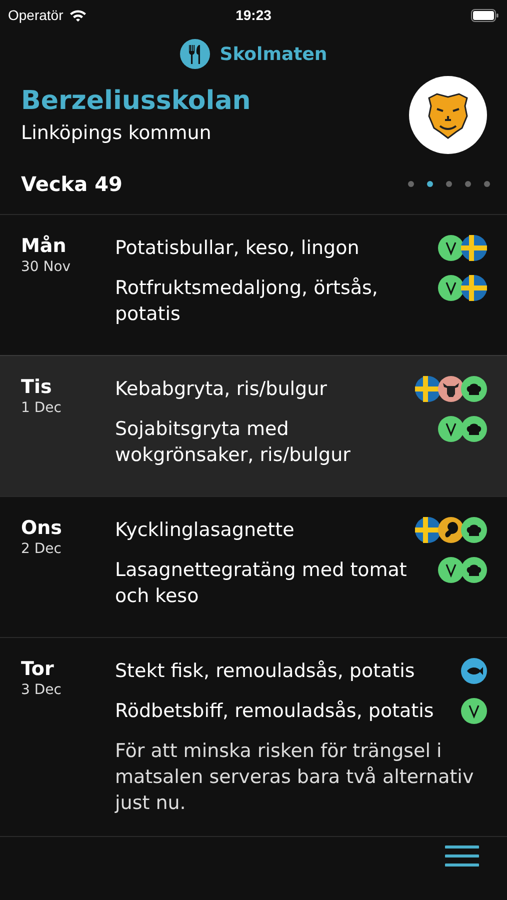  What do you see at coordinates (41, 690) in the screenshot?
I see `day-date: 3 Dec` at bounding box center [41, 690].